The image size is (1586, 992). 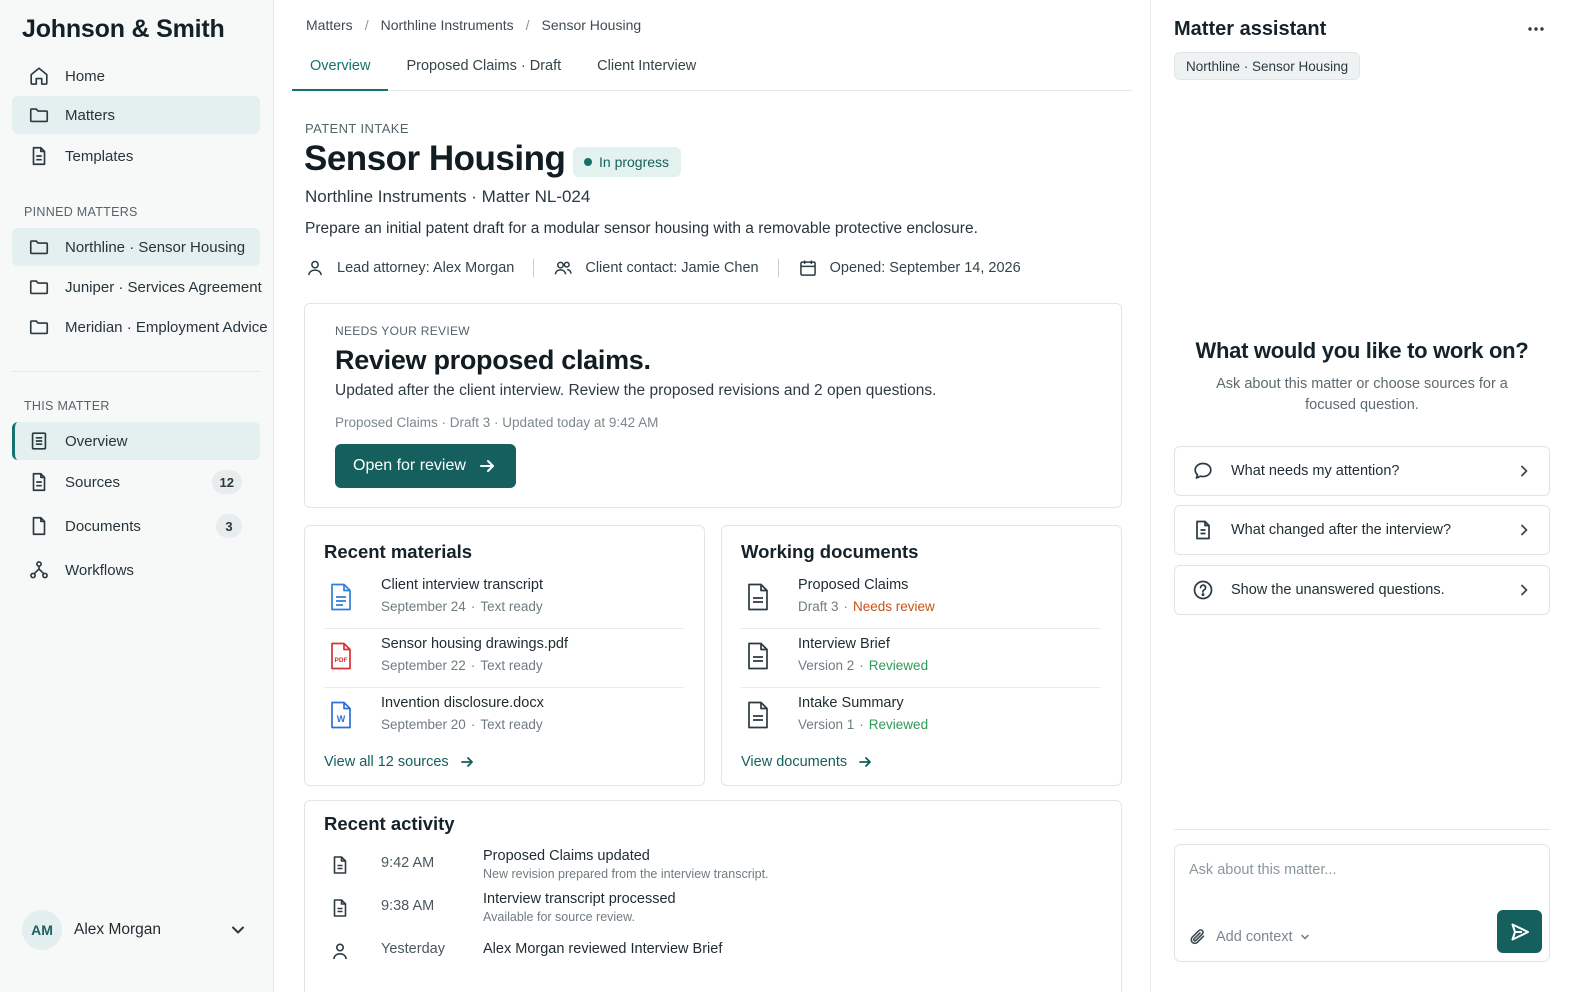 What do you see at coordinates (389, 823) in the screenshot?
I see `recent-activity-title: Recent activity` at bounding box center [389, 823].